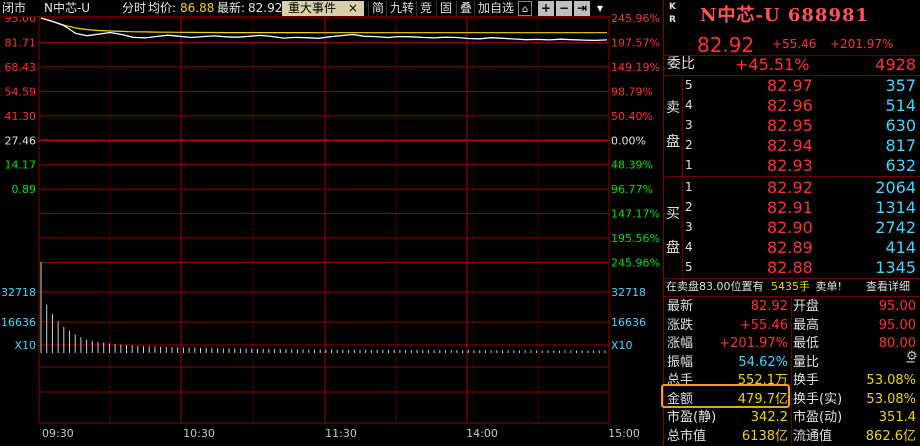 The height and width of the screenshot is (446, 920). I want to click on sell-price: 82.97, so click(790, 85).